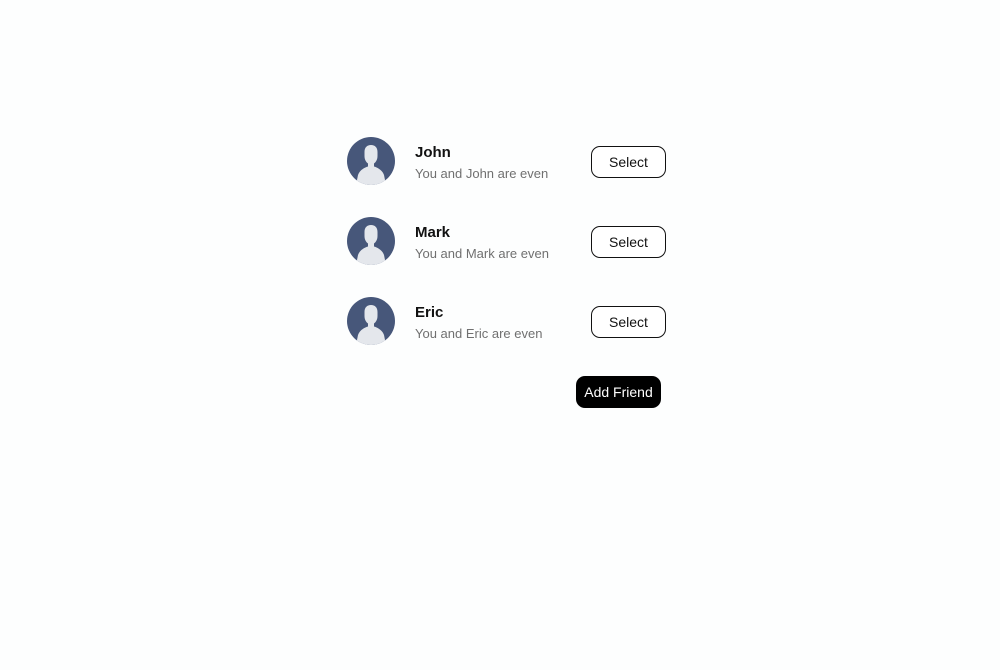 This screenshot has height=670, width=1000. I want to click on select-john-button: Select, so click(628, 162).